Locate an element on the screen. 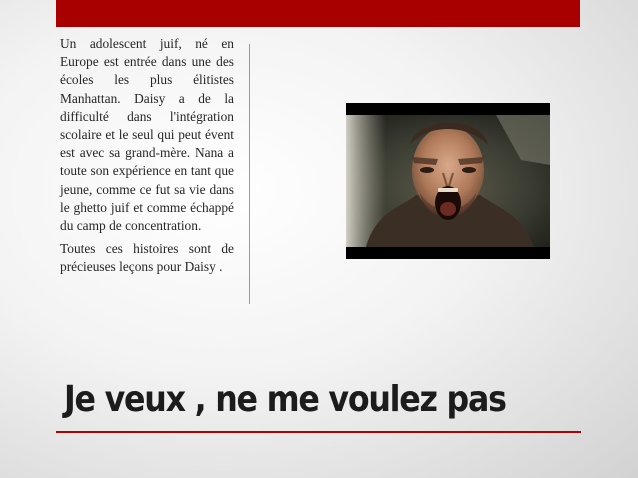 The width and height of the screenshot is (638, 478). screaming-man-video-still is located at coordinates (448, 181).